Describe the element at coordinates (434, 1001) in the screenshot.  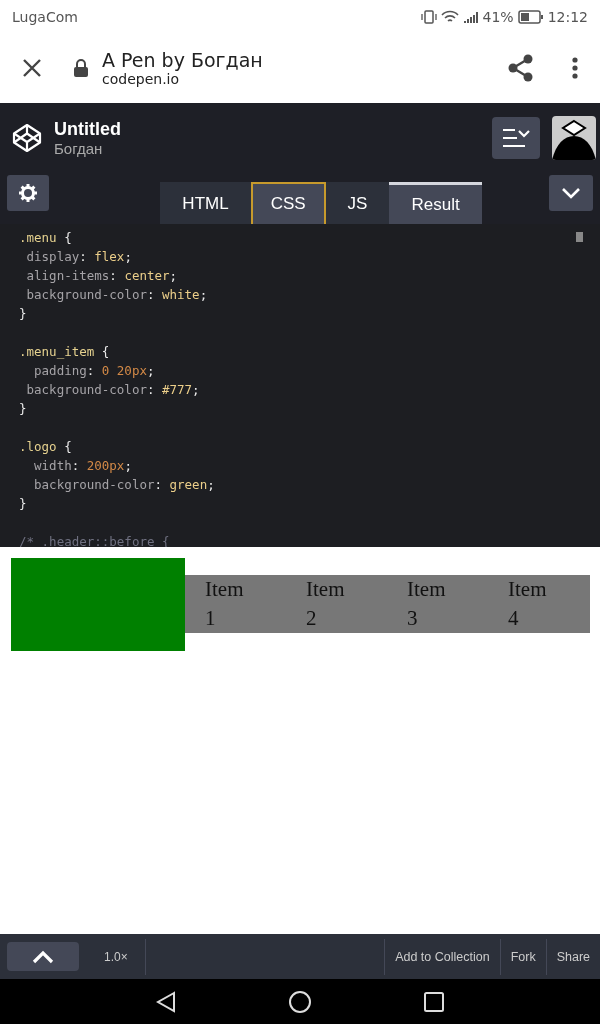
I see `recents-icon` at that location.